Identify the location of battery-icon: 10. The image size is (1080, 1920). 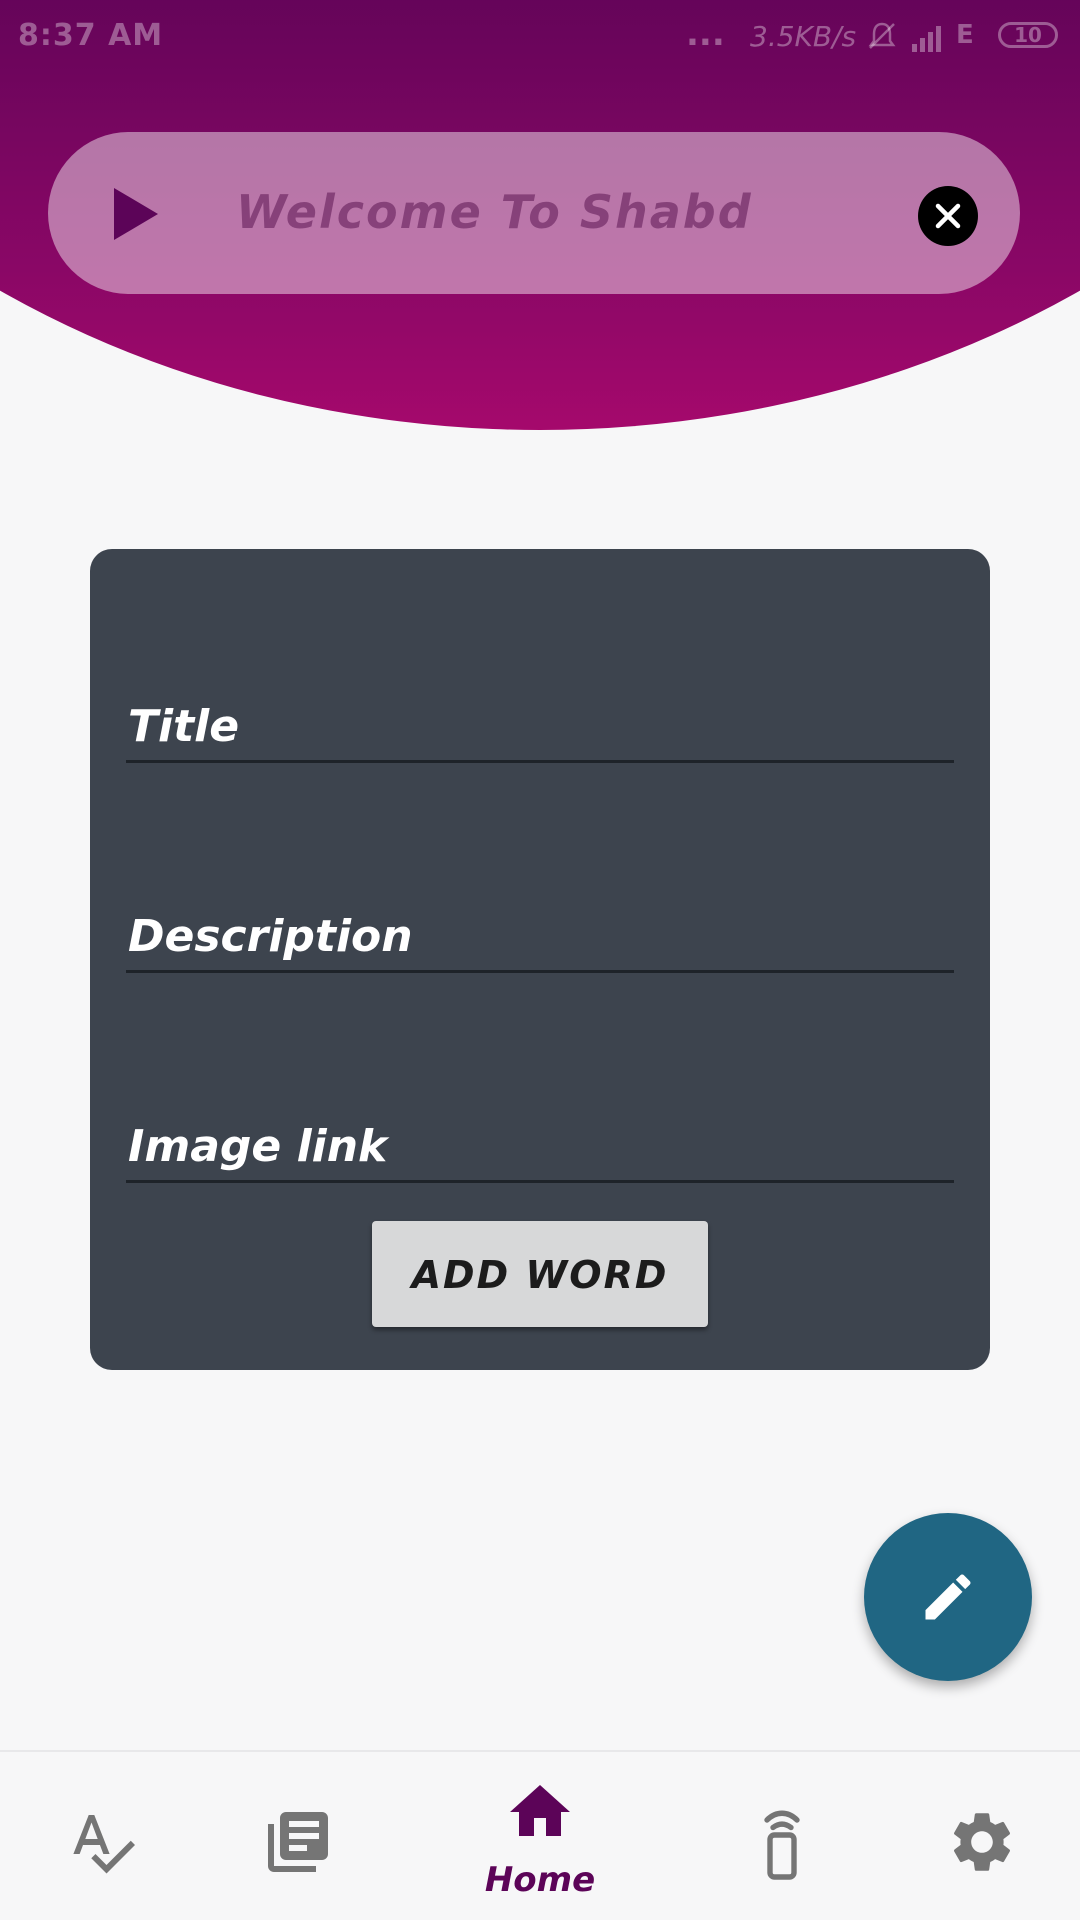
(1028, 35).